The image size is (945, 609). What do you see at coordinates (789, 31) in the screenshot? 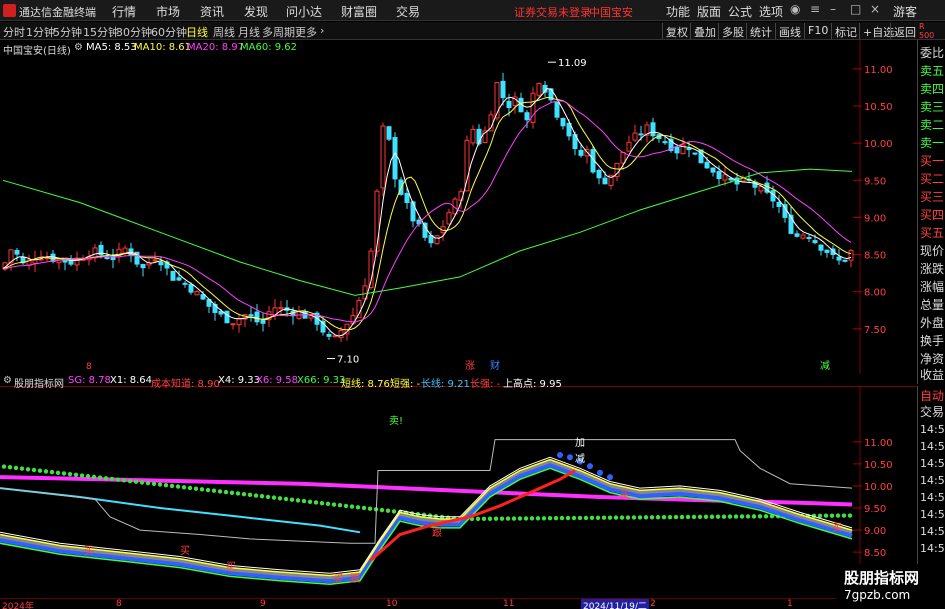
I see `huaxian-button: 画线` at bounding box center [789, 31].